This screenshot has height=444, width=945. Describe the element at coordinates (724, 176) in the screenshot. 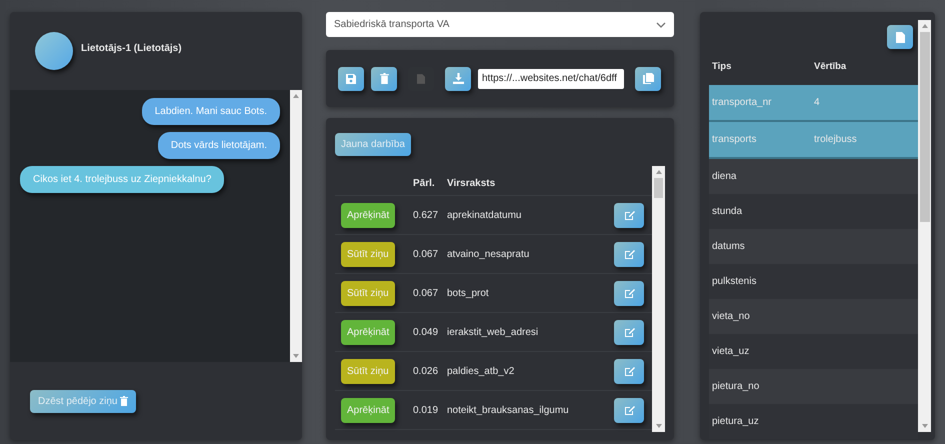

I see `variable-name: diena` at that location.